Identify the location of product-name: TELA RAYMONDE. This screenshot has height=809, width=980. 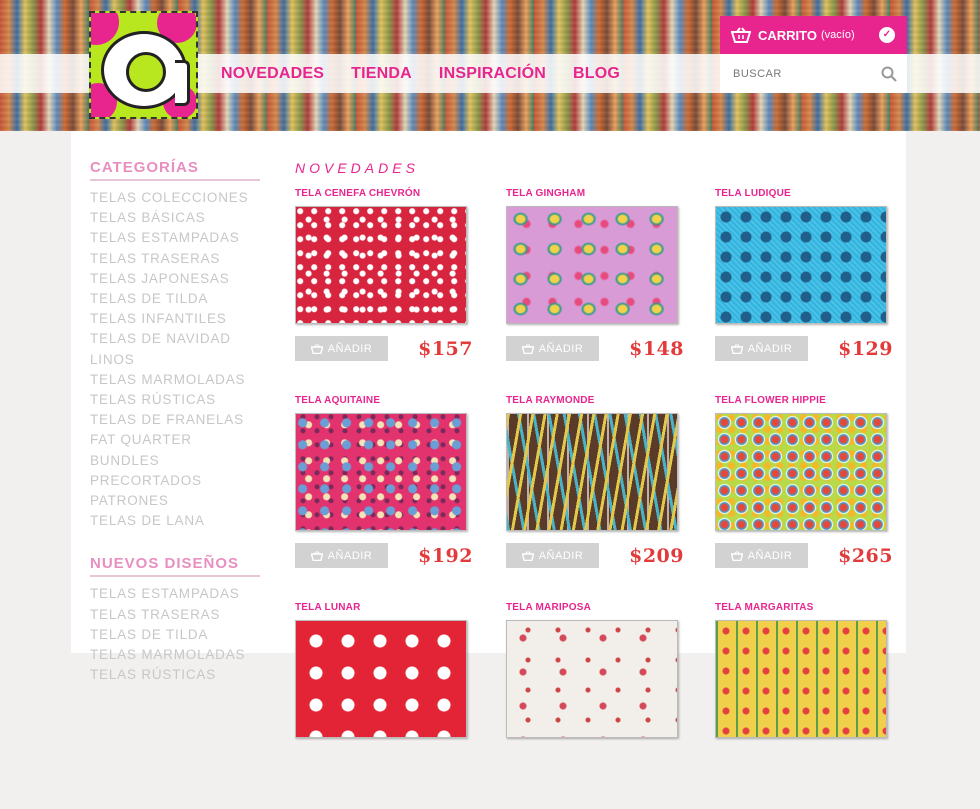
(610, 404).